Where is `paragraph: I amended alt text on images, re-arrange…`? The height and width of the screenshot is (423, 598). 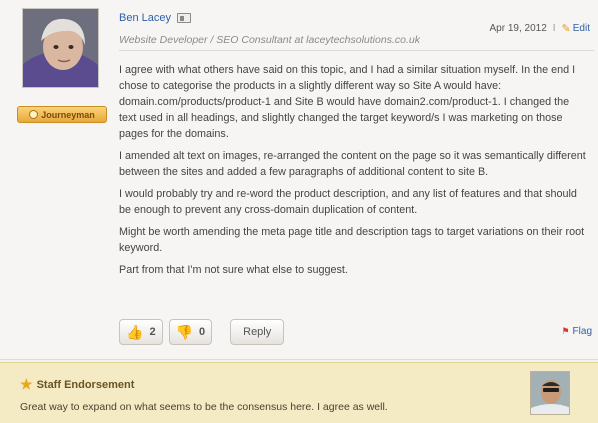 paragraph: I amended alt text on images, re-arrange… is located at coordinates (352, 164).